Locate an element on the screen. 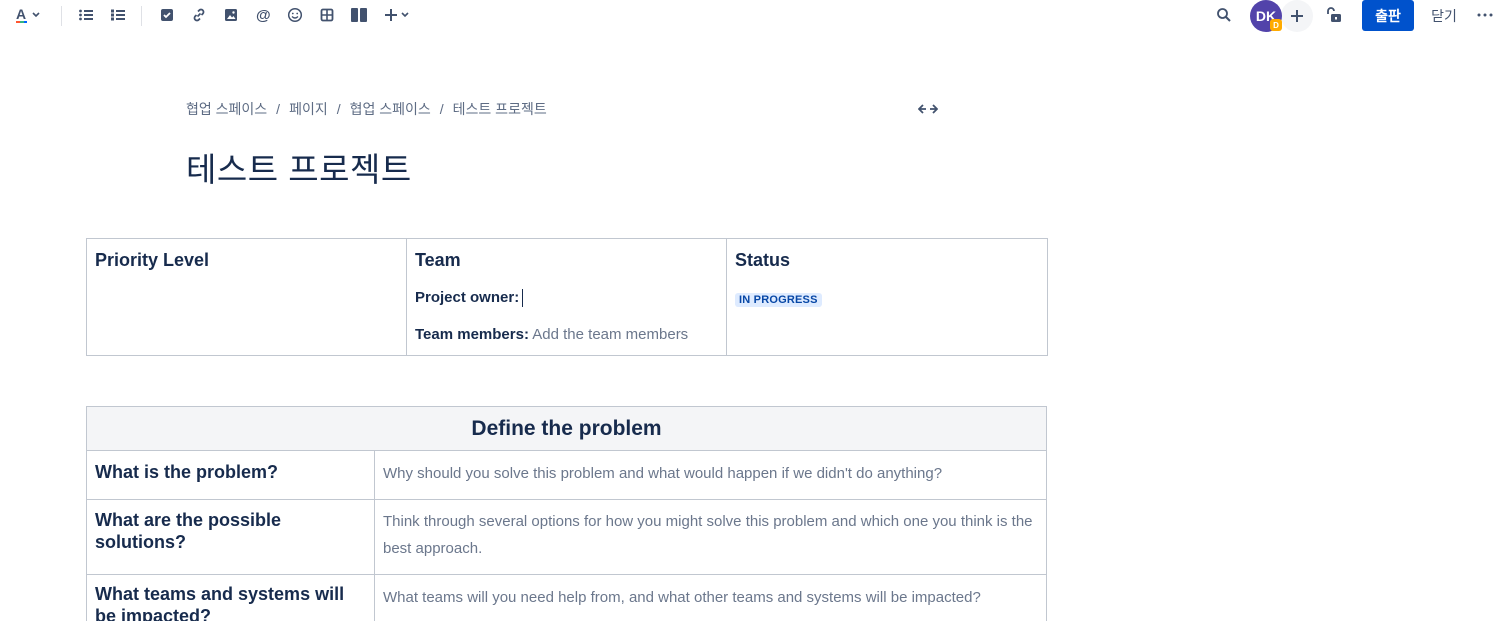  image-icon is located at coordinates (231, 15).